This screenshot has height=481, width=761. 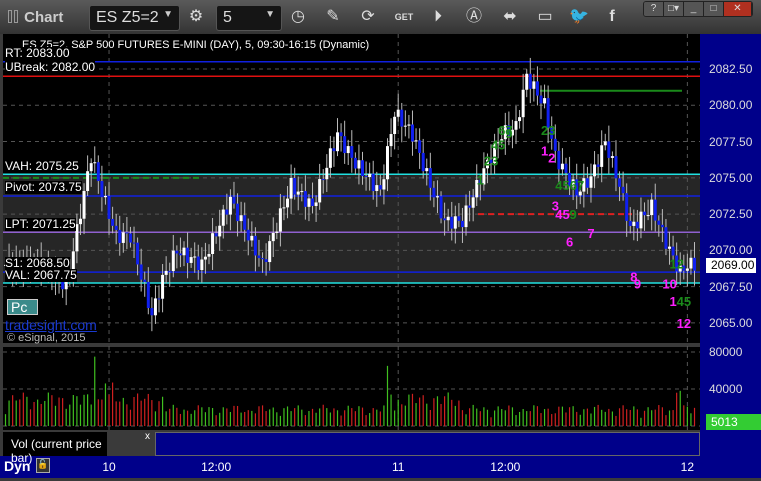 What do you see at coordinates (474, 17) in the screenshot?
I see `alert-icon: Ⓐ` at bounding box center [474, 17].